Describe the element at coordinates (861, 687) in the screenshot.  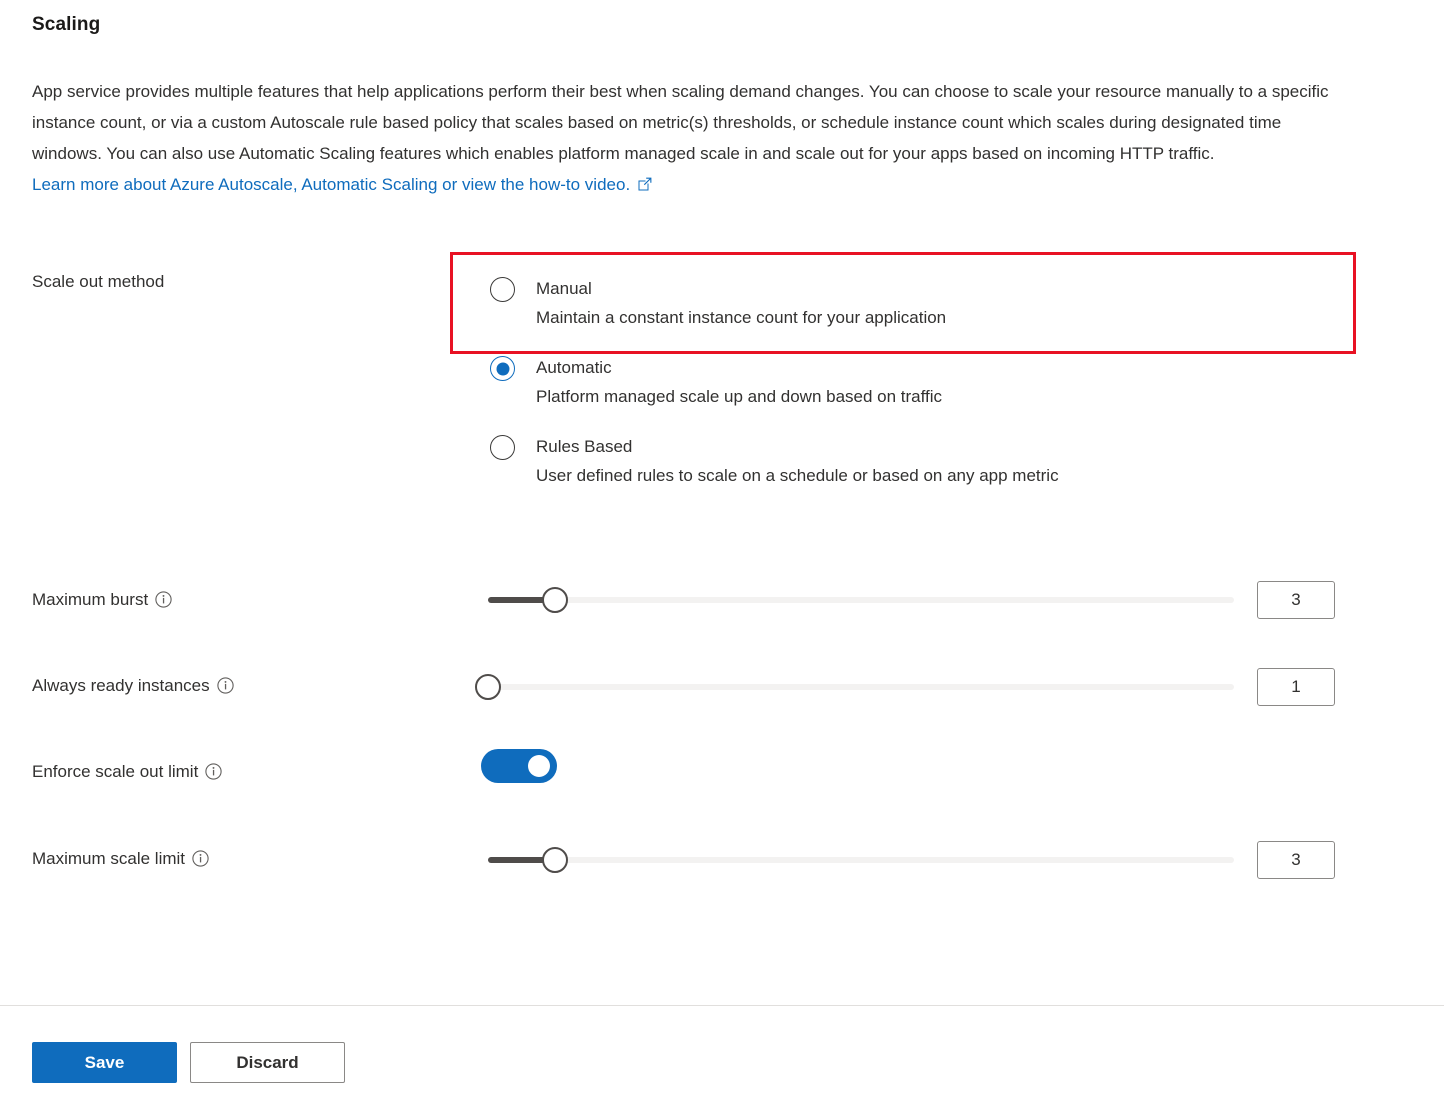
I see `always-ready-instances-slider-track` at that location.